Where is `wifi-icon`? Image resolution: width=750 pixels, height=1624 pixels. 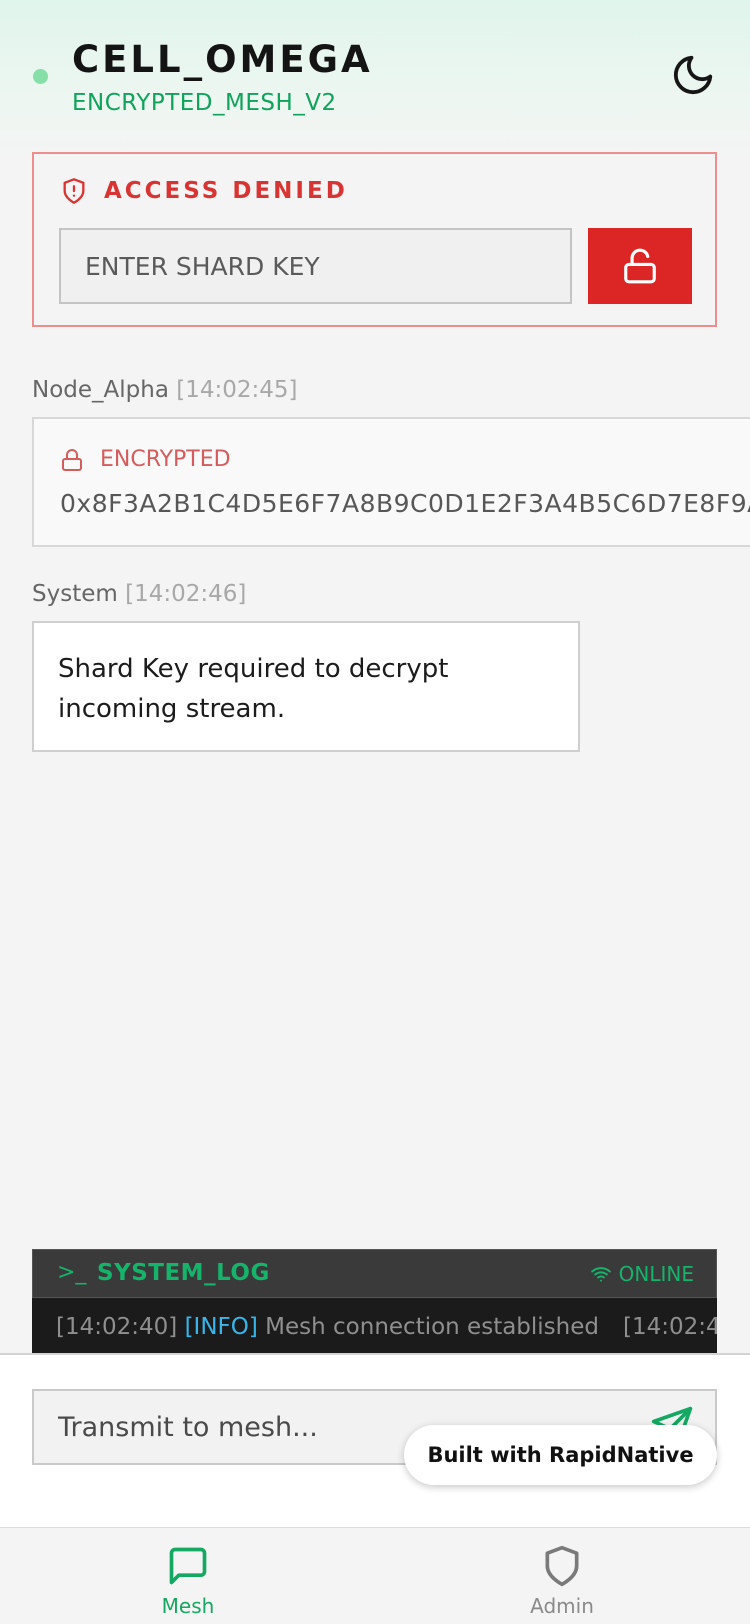
wifi-icon is located at coordinates (600, 1274).